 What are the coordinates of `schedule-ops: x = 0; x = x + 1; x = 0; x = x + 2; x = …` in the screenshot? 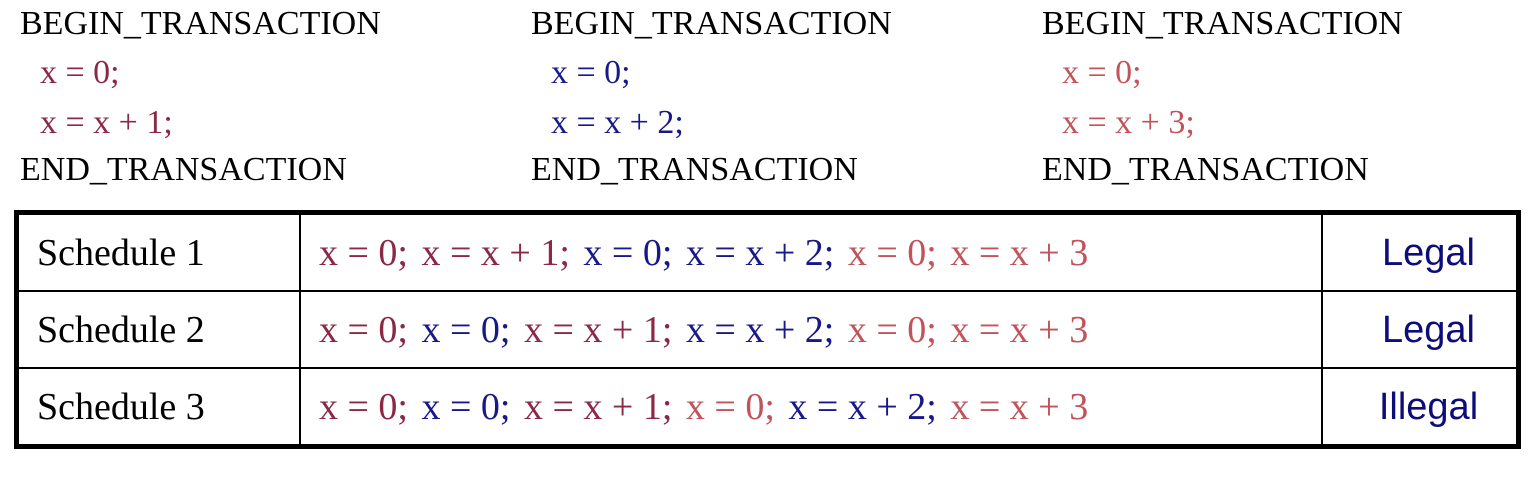 It's located at (811, 251).